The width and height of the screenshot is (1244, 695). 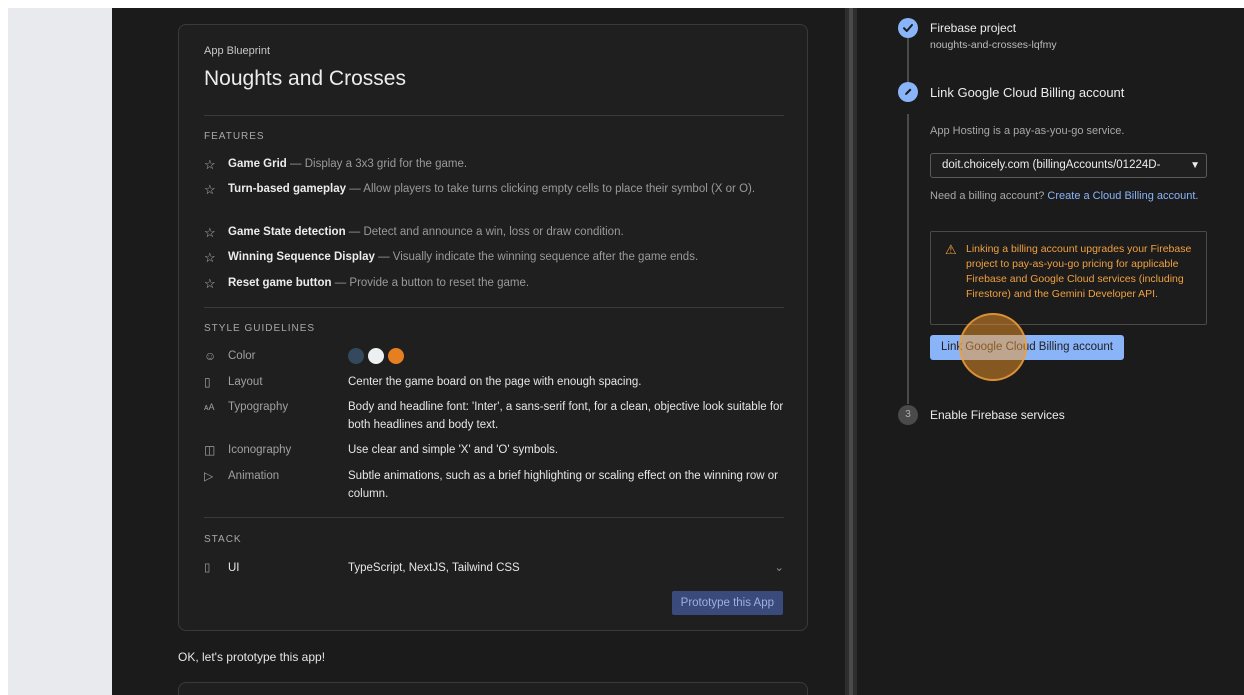 I want to click on blueprint-eyebrow: App Blueprint, so click(x=237, y=51).